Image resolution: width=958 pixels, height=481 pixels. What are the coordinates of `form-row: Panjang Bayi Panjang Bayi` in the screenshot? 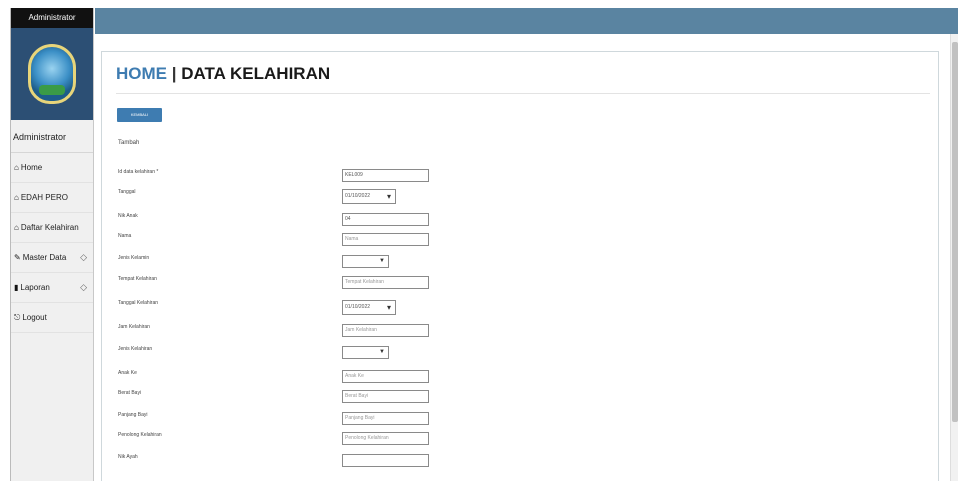 It's located at (518, 420).